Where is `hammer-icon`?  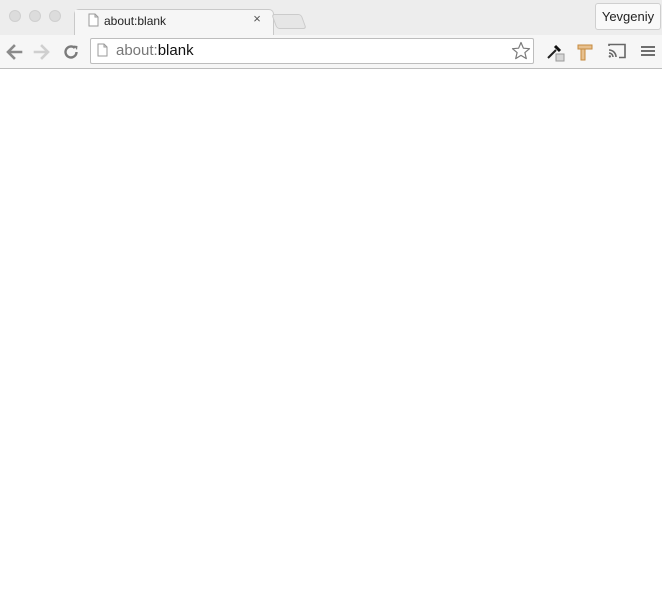
hammer-icon is located at coordinates (586, 51).